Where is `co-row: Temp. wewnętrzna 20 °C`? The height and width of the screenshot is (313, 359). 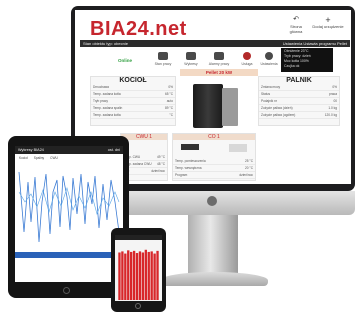 co-row: Temp. wewnętrzna 20 °C is located at coordinates (214, 168).